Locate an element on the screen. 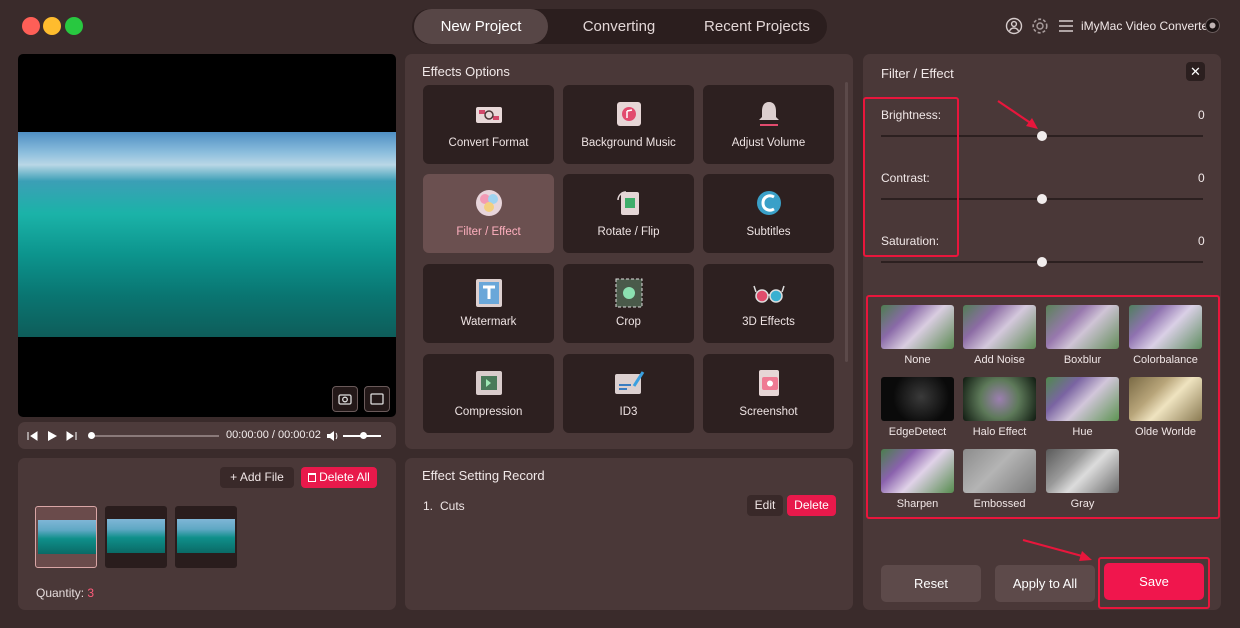  effect-convert-format: Convert Format is located at coordinates (488, 124).